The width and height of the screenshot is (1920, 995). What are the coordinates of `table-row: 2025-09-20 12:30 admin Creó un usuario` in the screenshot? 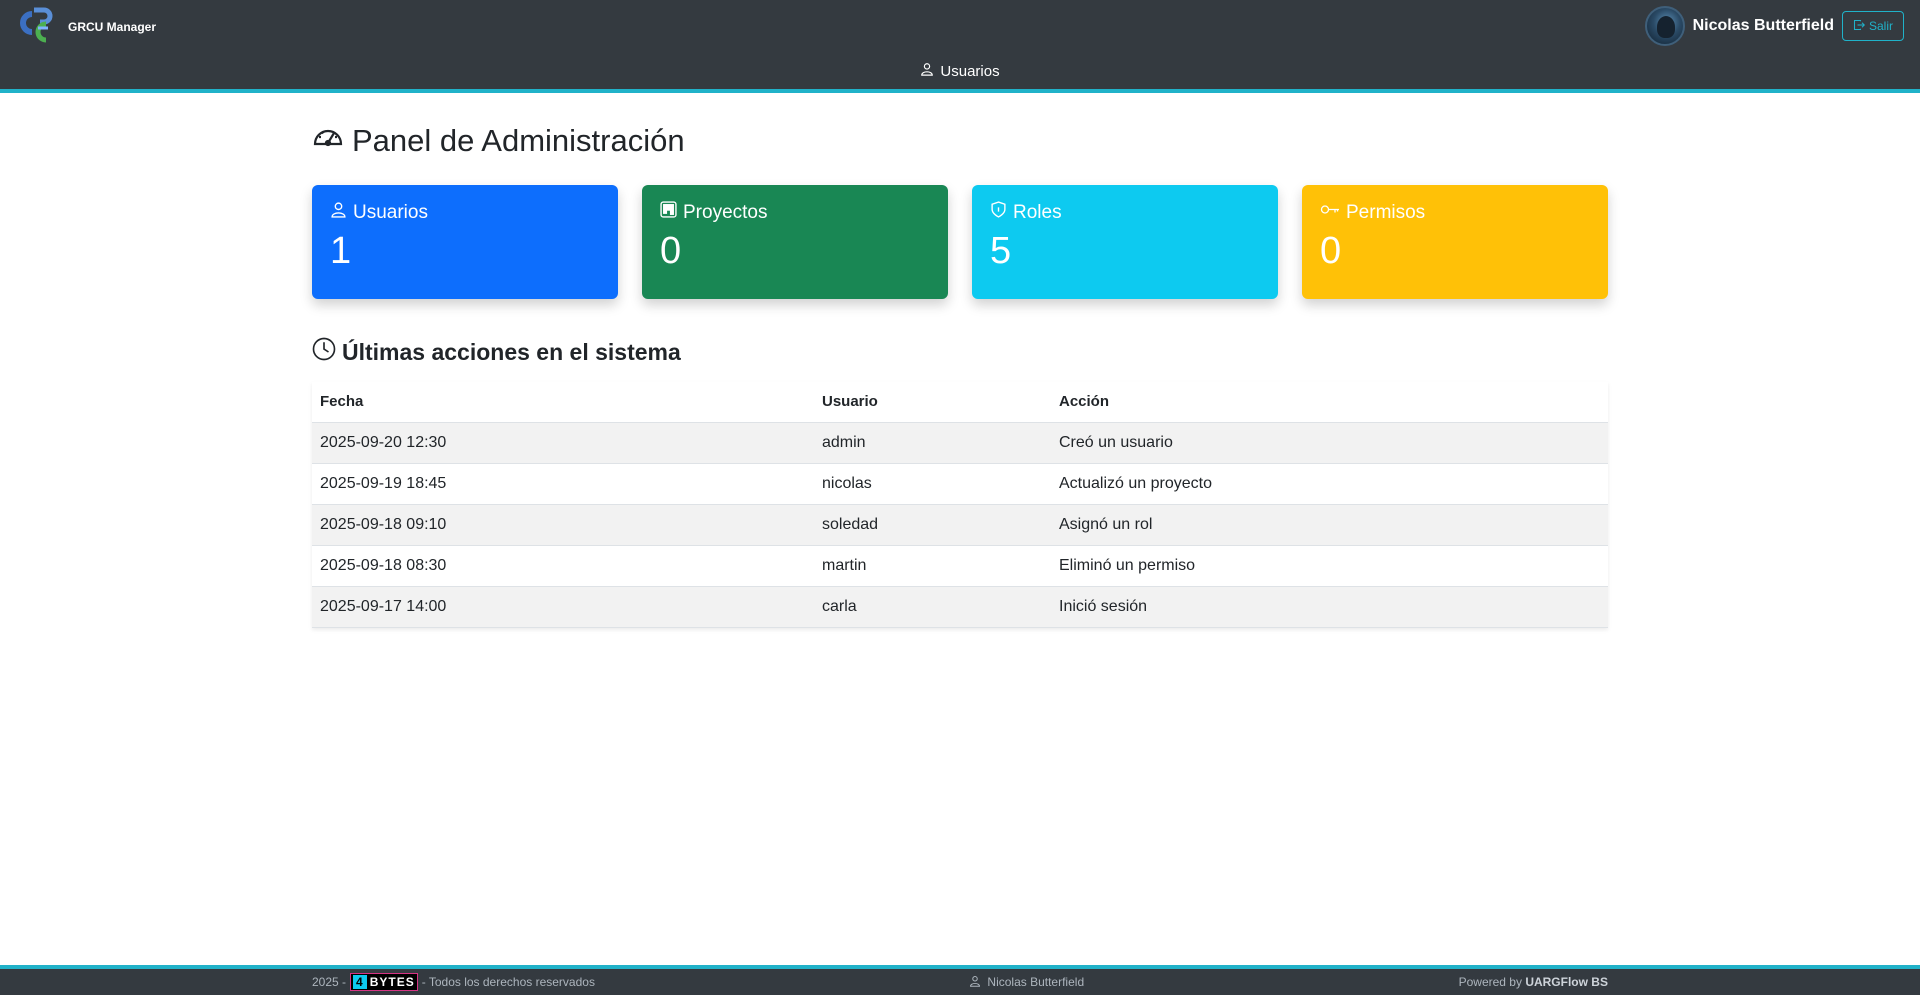 It's located at (960, 443).